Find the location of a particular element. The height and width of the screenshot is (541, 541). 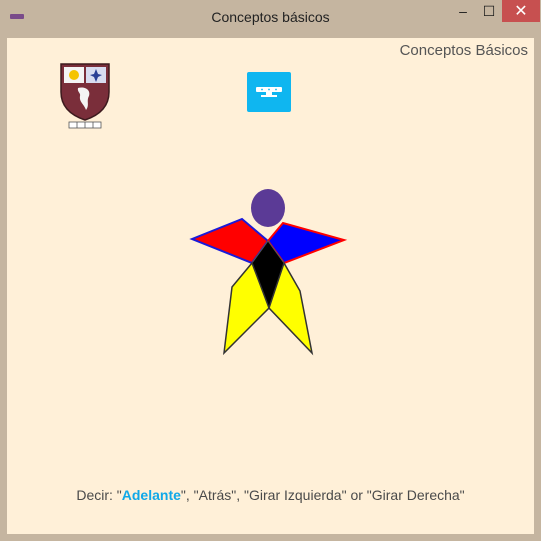

instruction-highlighted-command: Adelante is located at coordinates (151, 495).